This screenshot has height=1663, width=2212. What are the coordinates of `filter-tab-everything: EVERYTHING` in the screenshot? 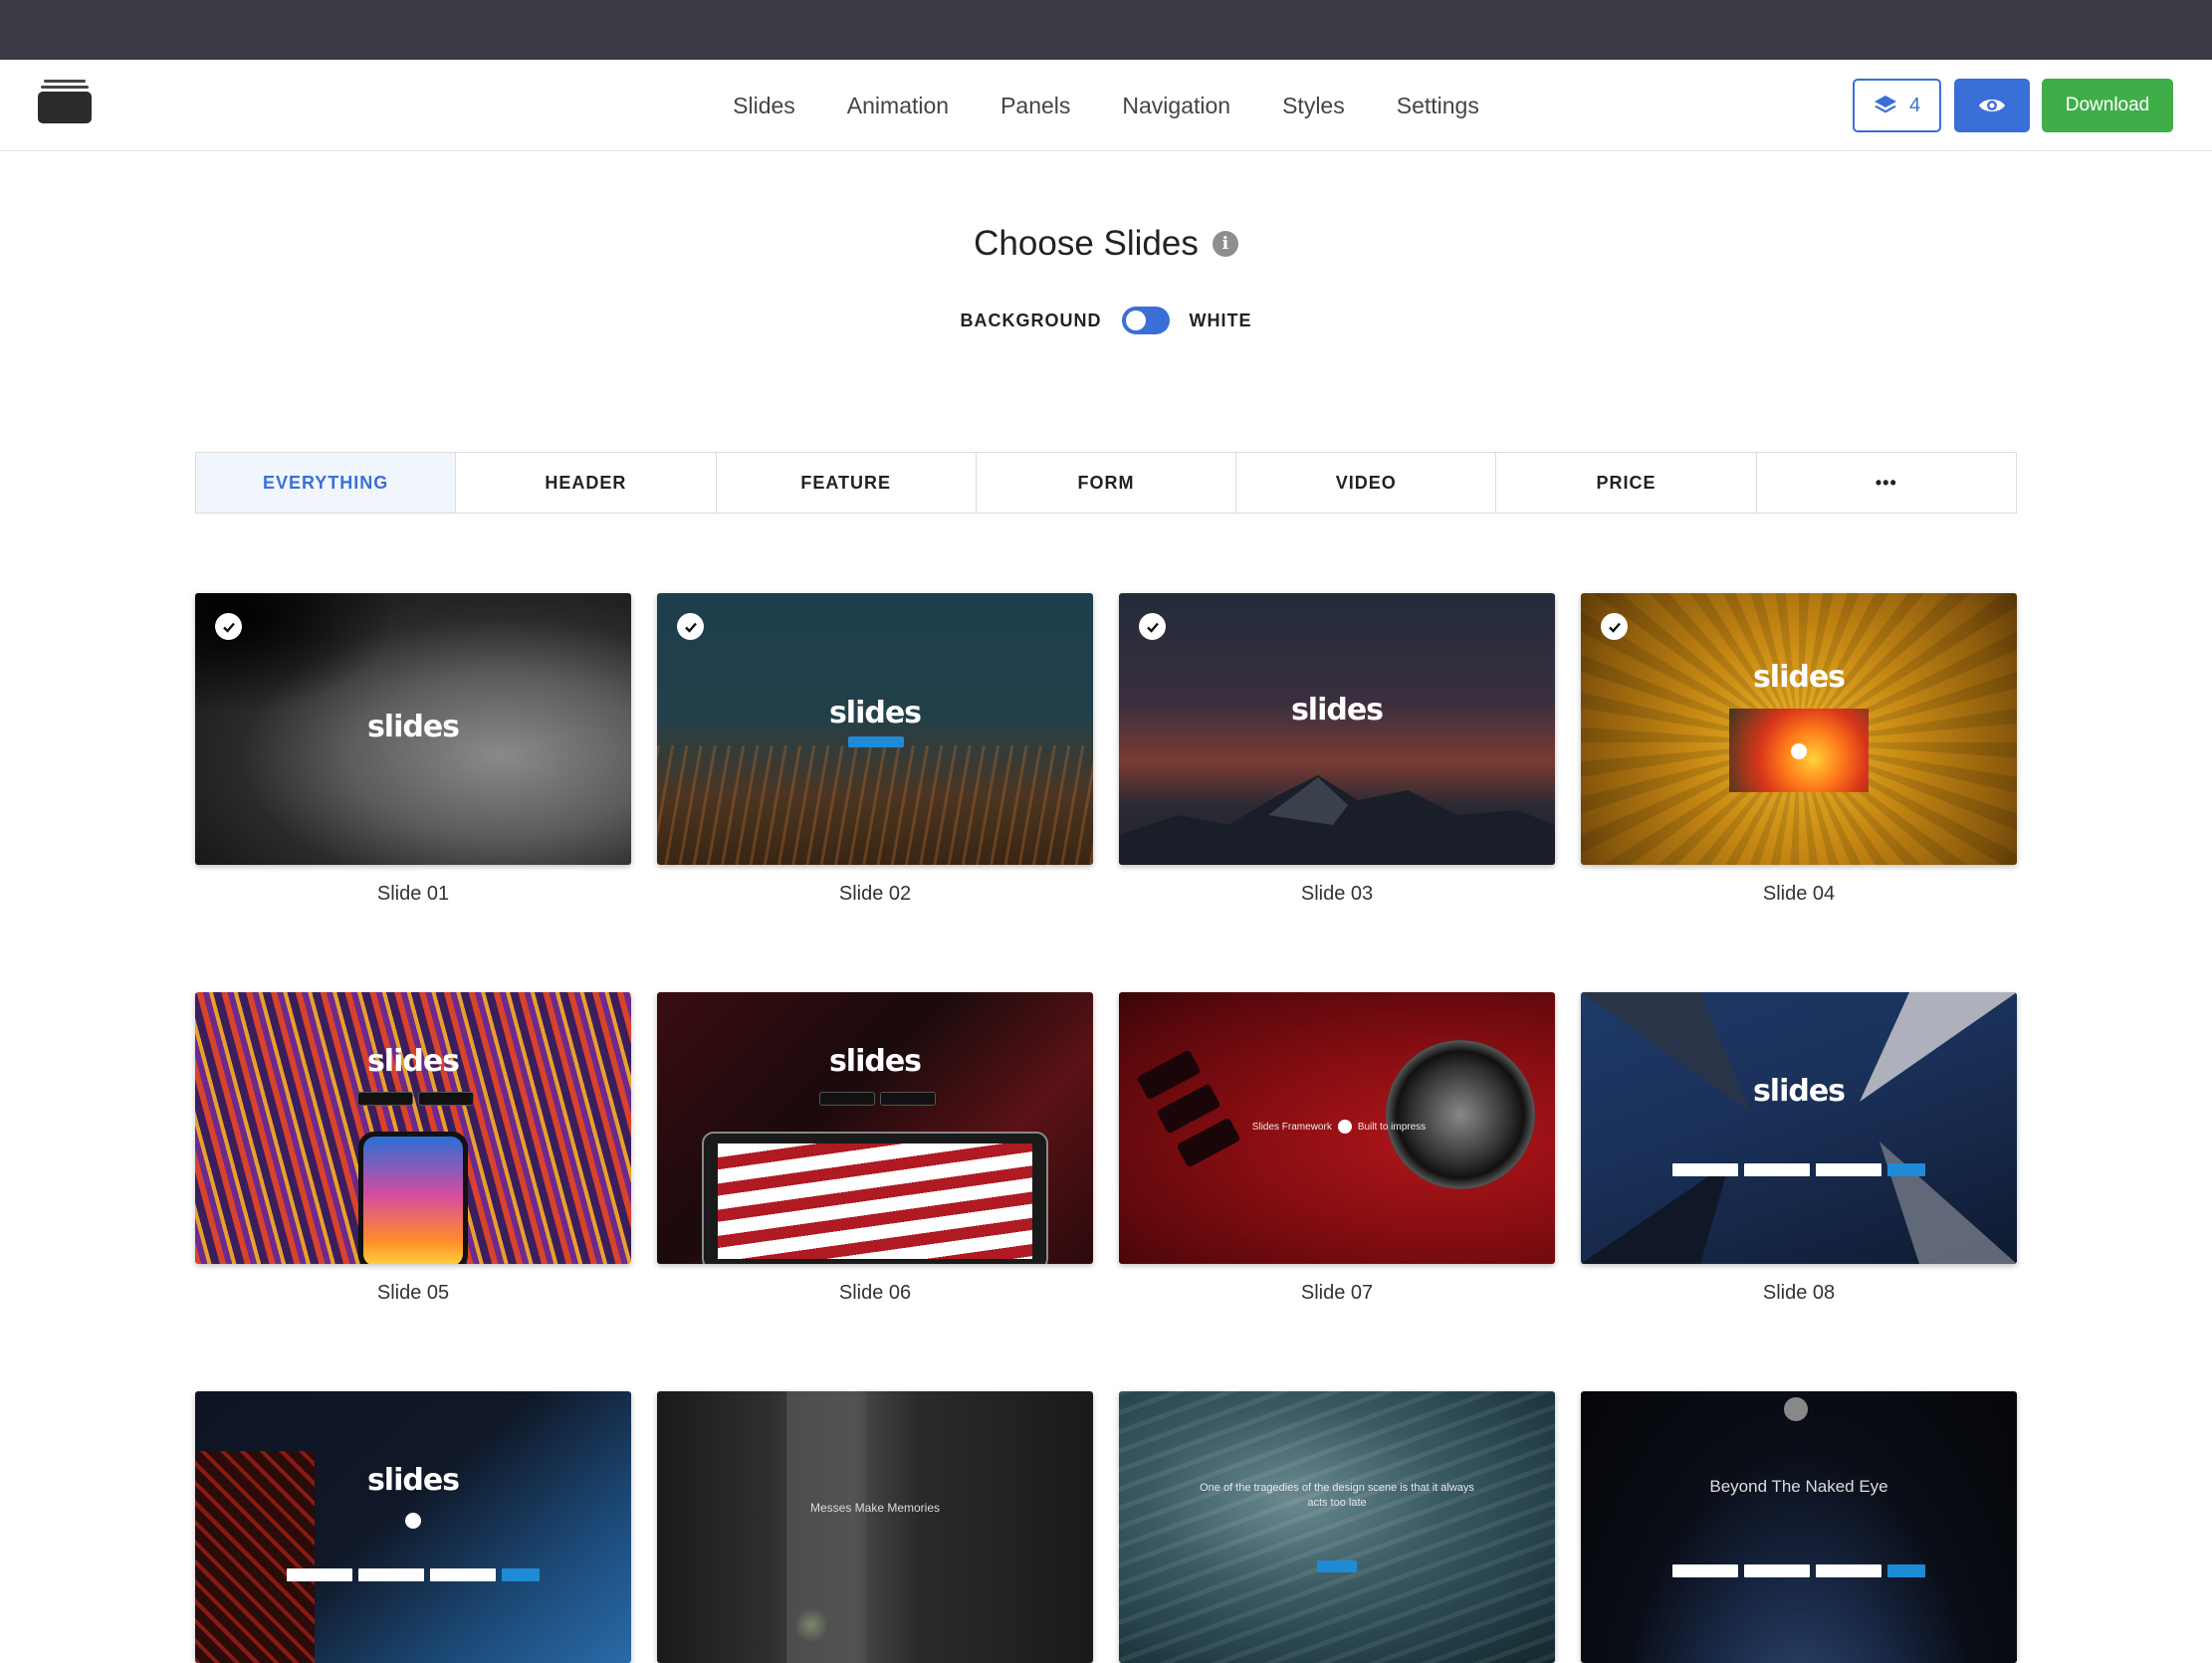 It's located at (326, 483).